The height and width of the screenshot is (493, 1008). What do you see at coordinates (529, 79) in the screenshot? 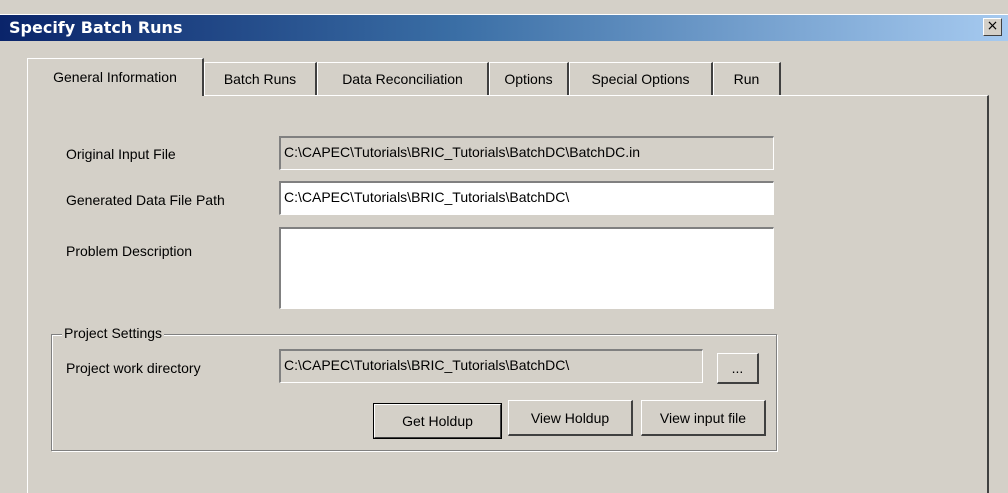
I see `tab-options: Options` at bounding box center [529, 79].